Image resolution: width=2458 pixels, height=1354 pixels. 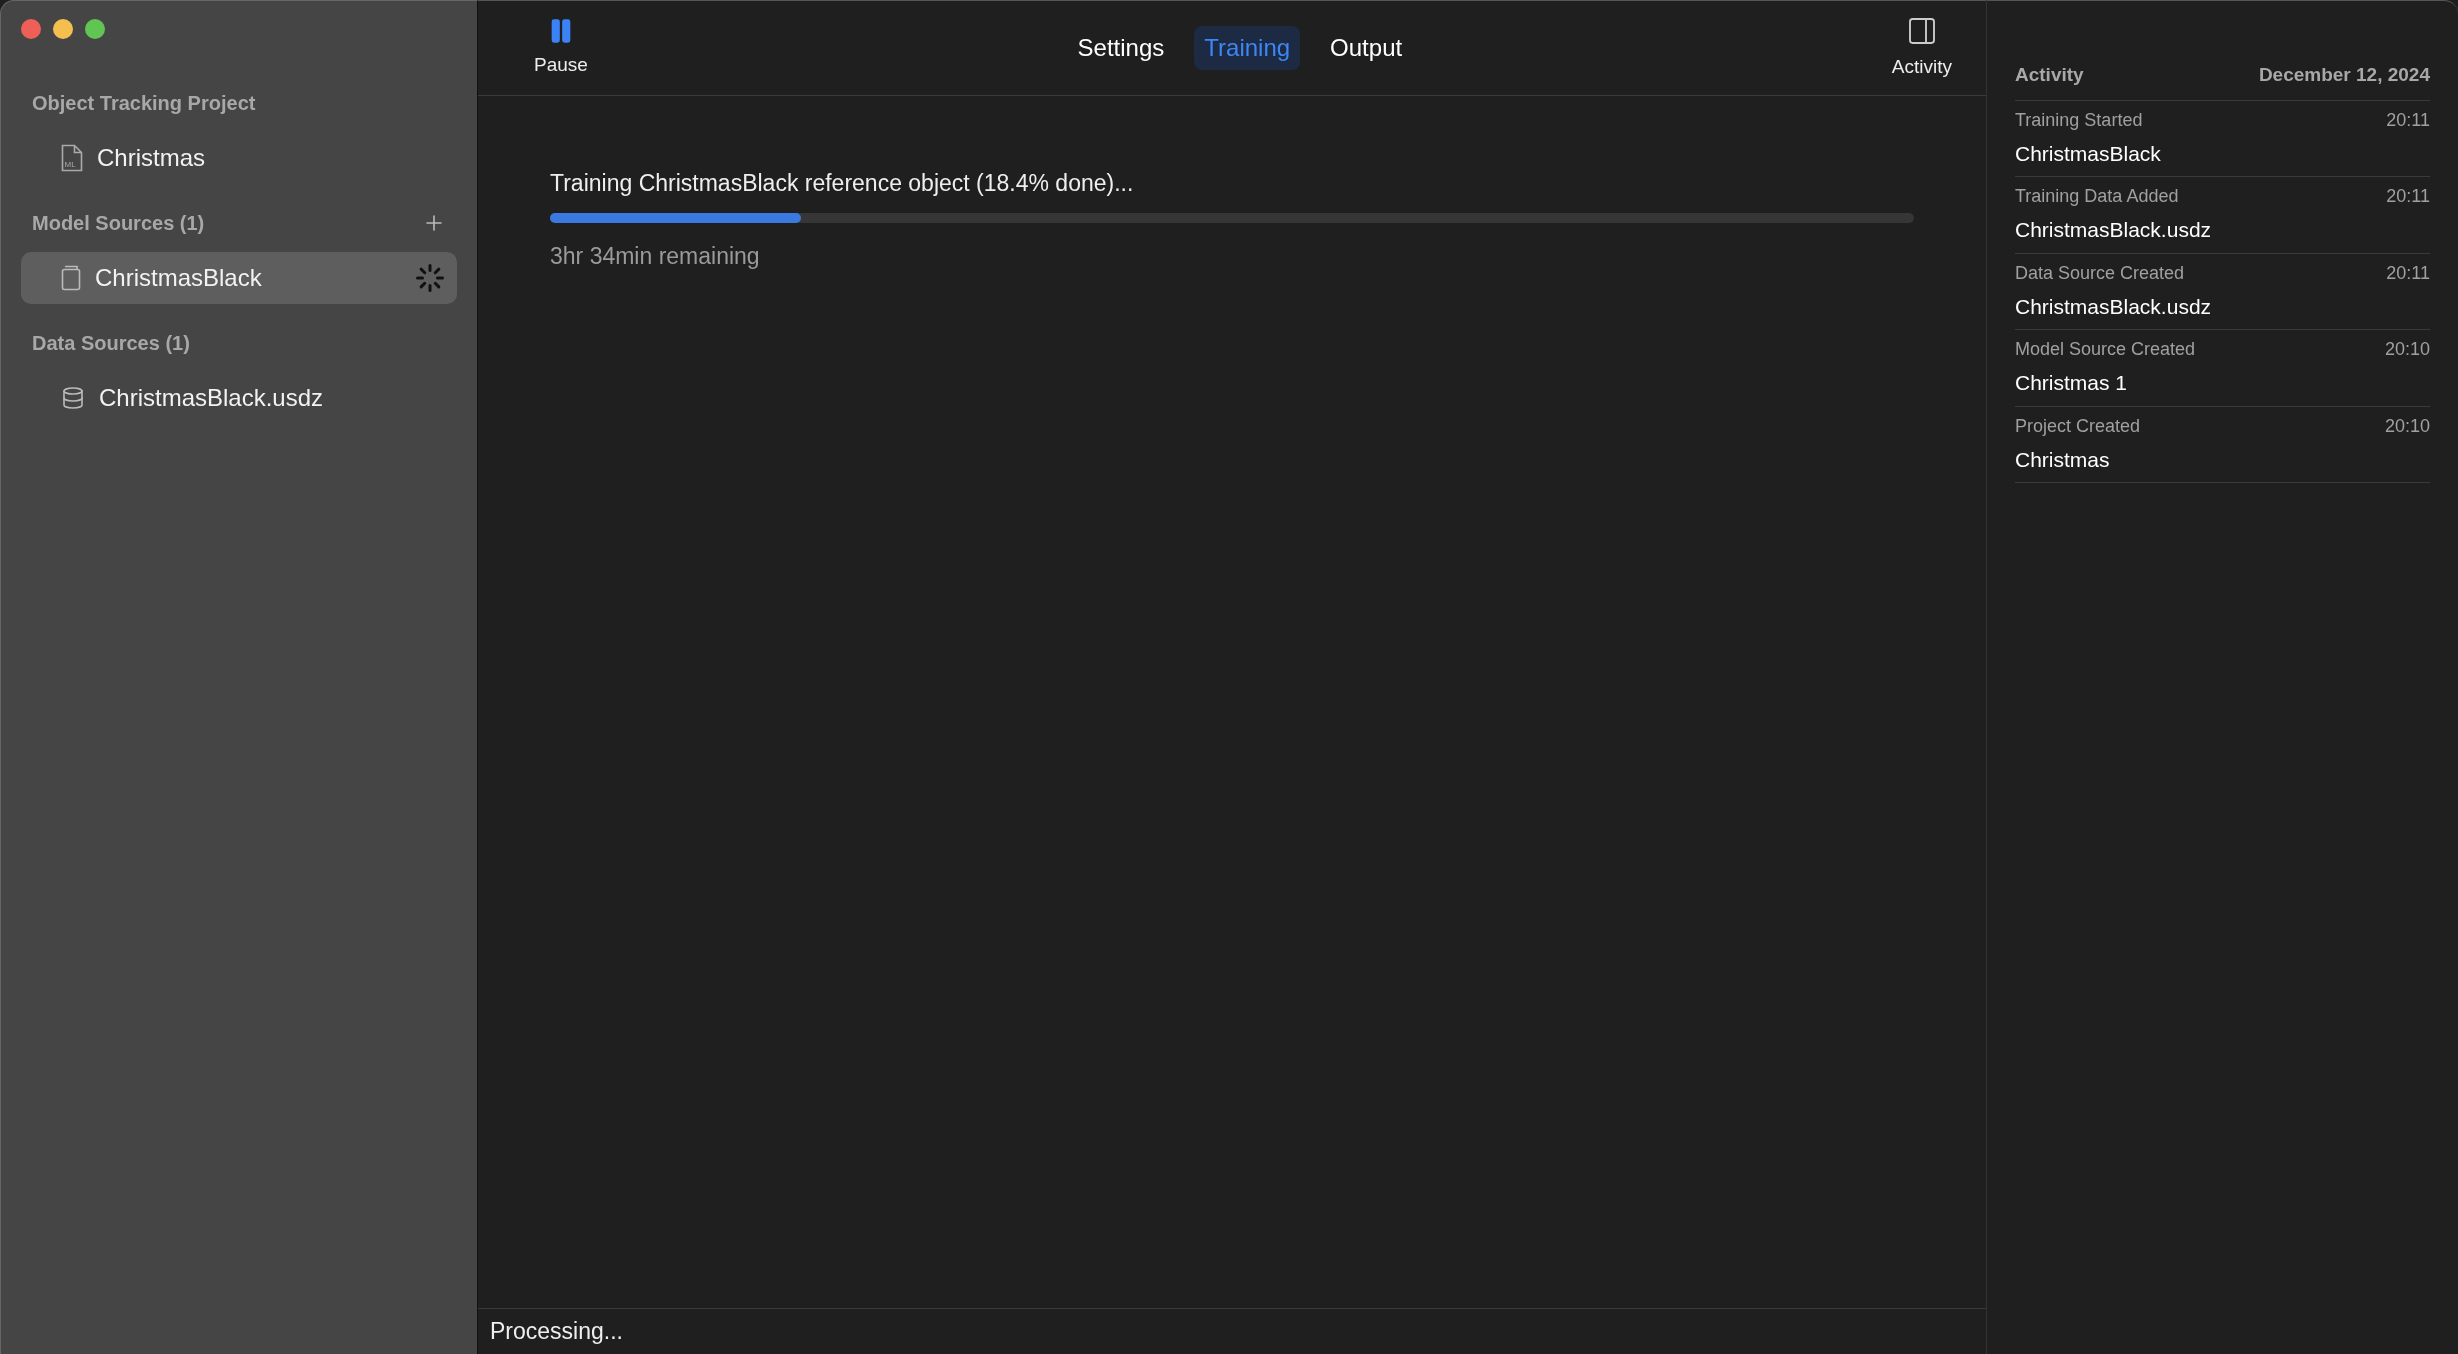 I want to click on zoom-window-icon, so click(x=95, y=29).